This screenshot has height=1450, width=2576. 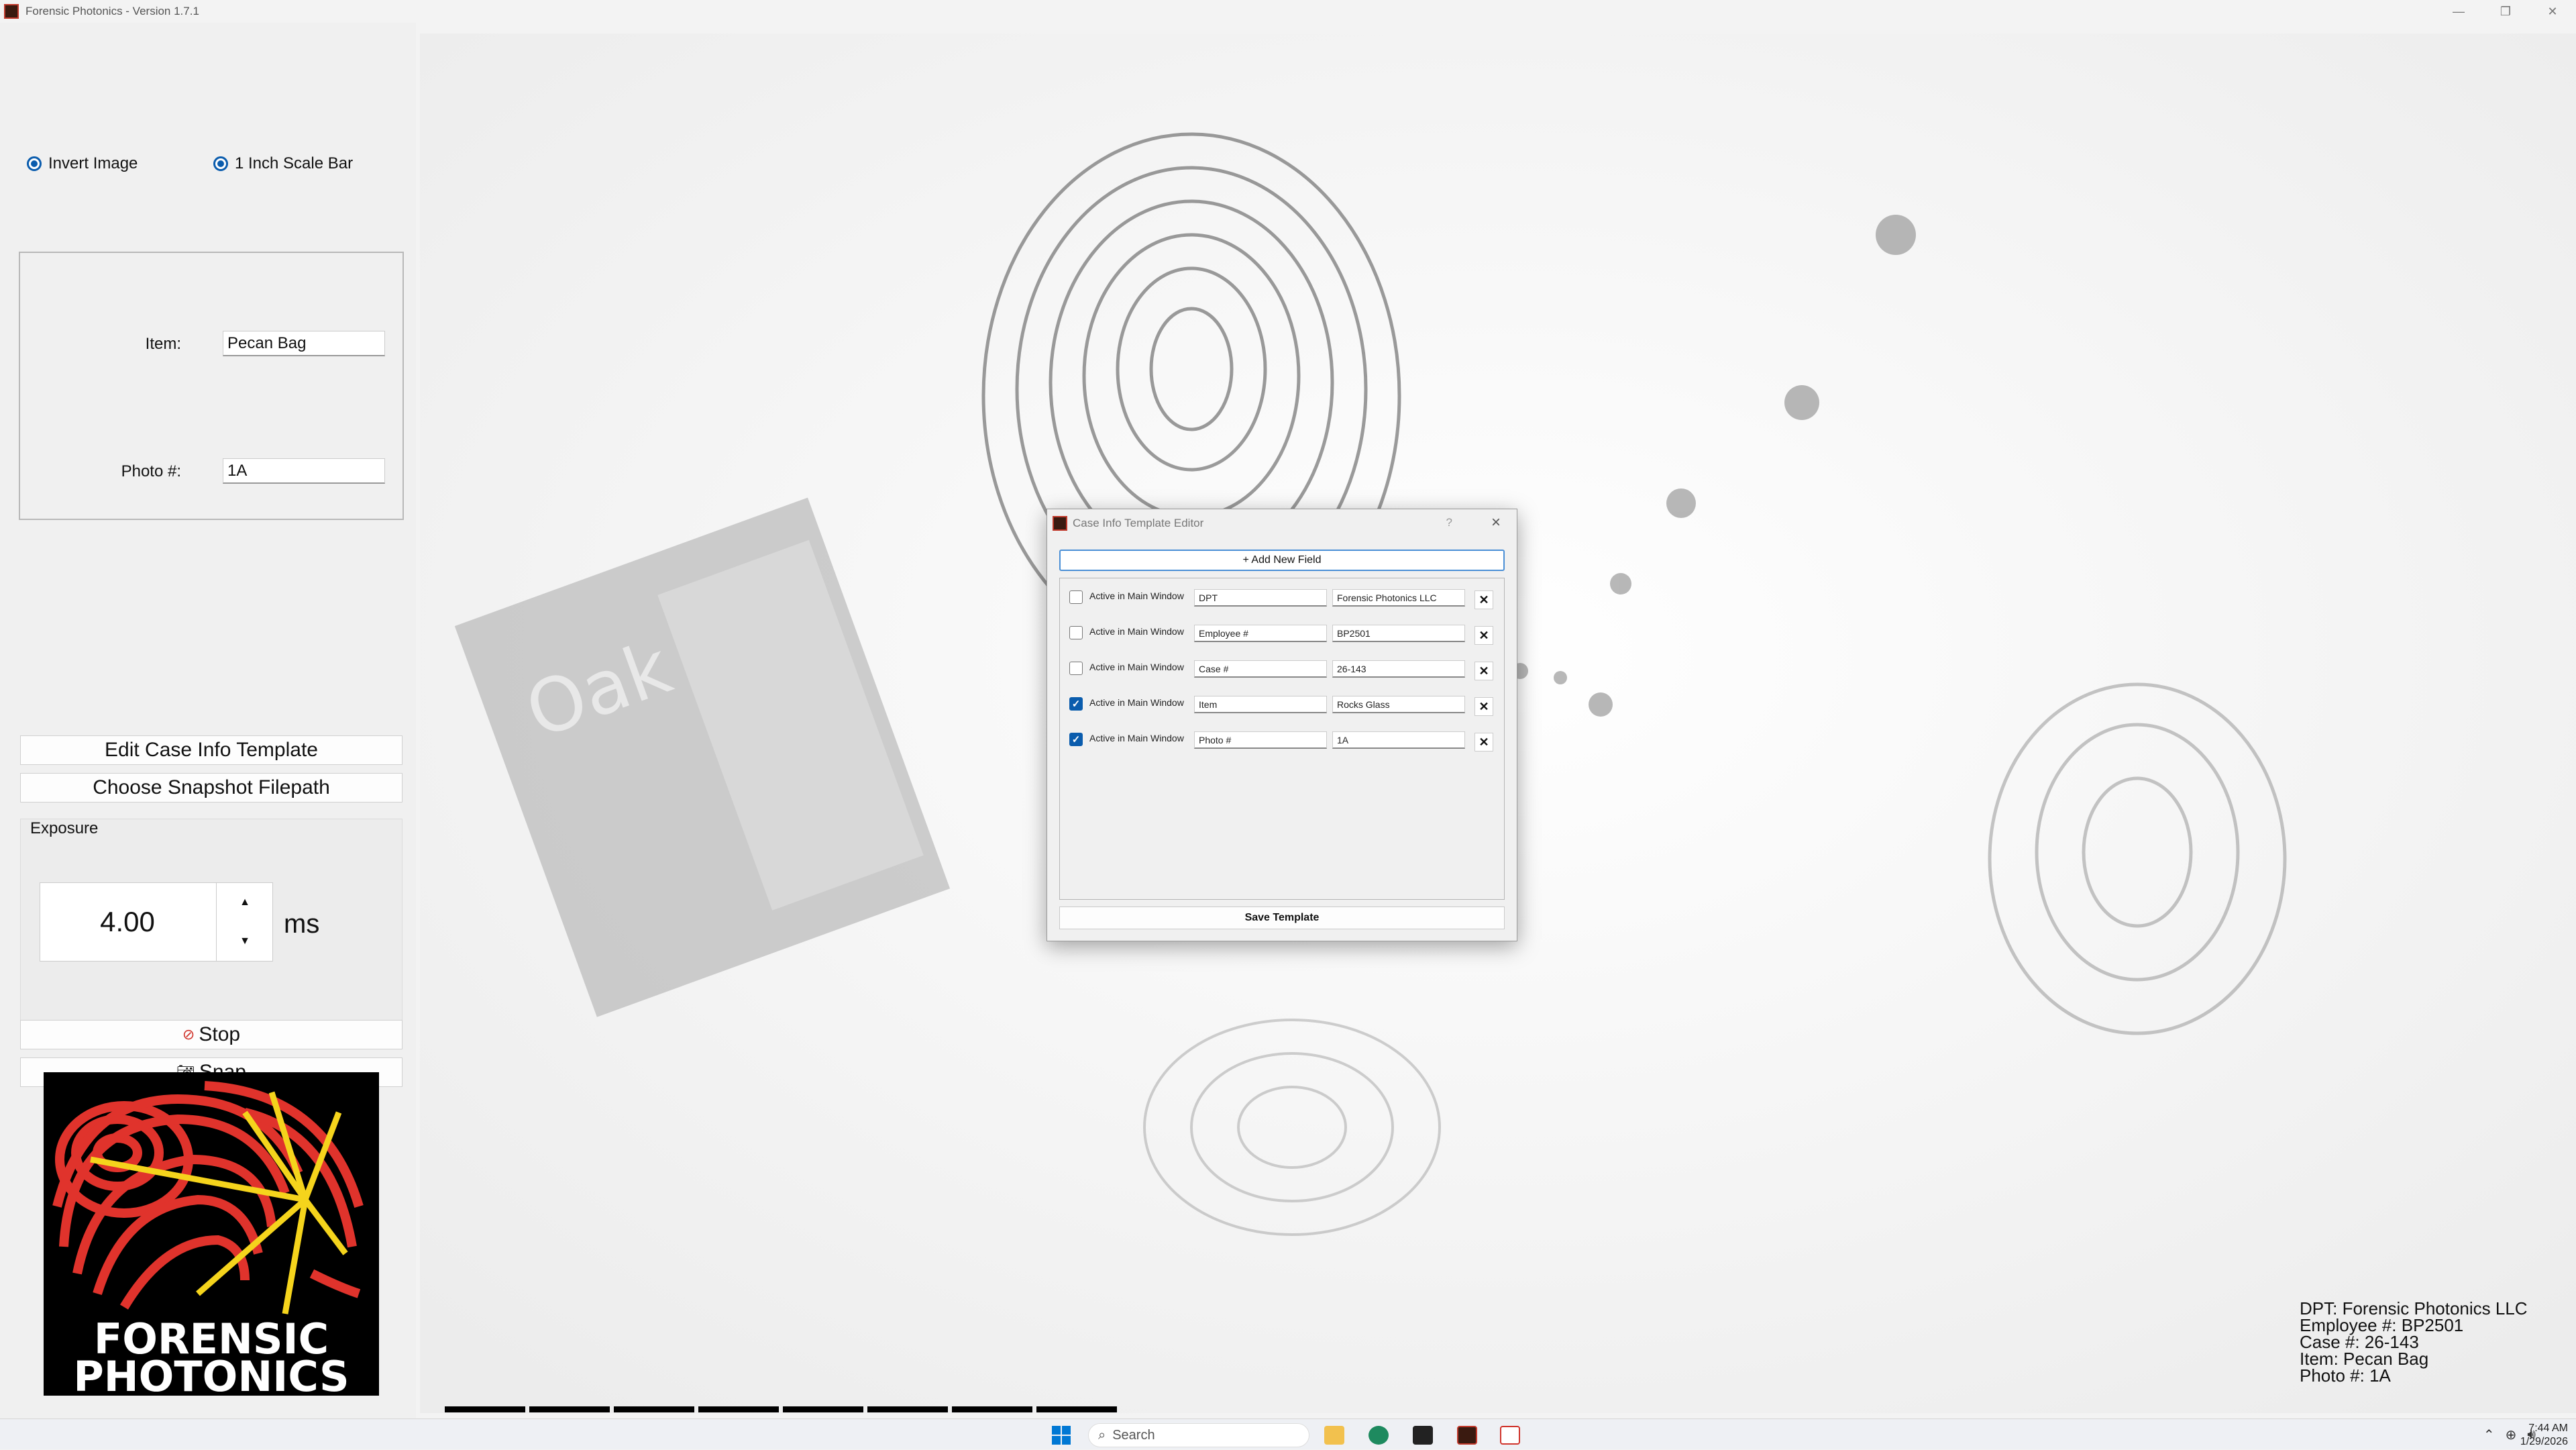 What do you see at coordinates (1061, 1435) in the screenshot?
I see `windows-start-icon` at bounding box center [1061, 1435].